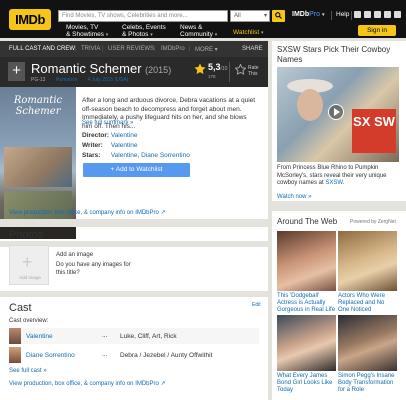  I want to click on full-summary-link: See full summary », so click(107, 123).